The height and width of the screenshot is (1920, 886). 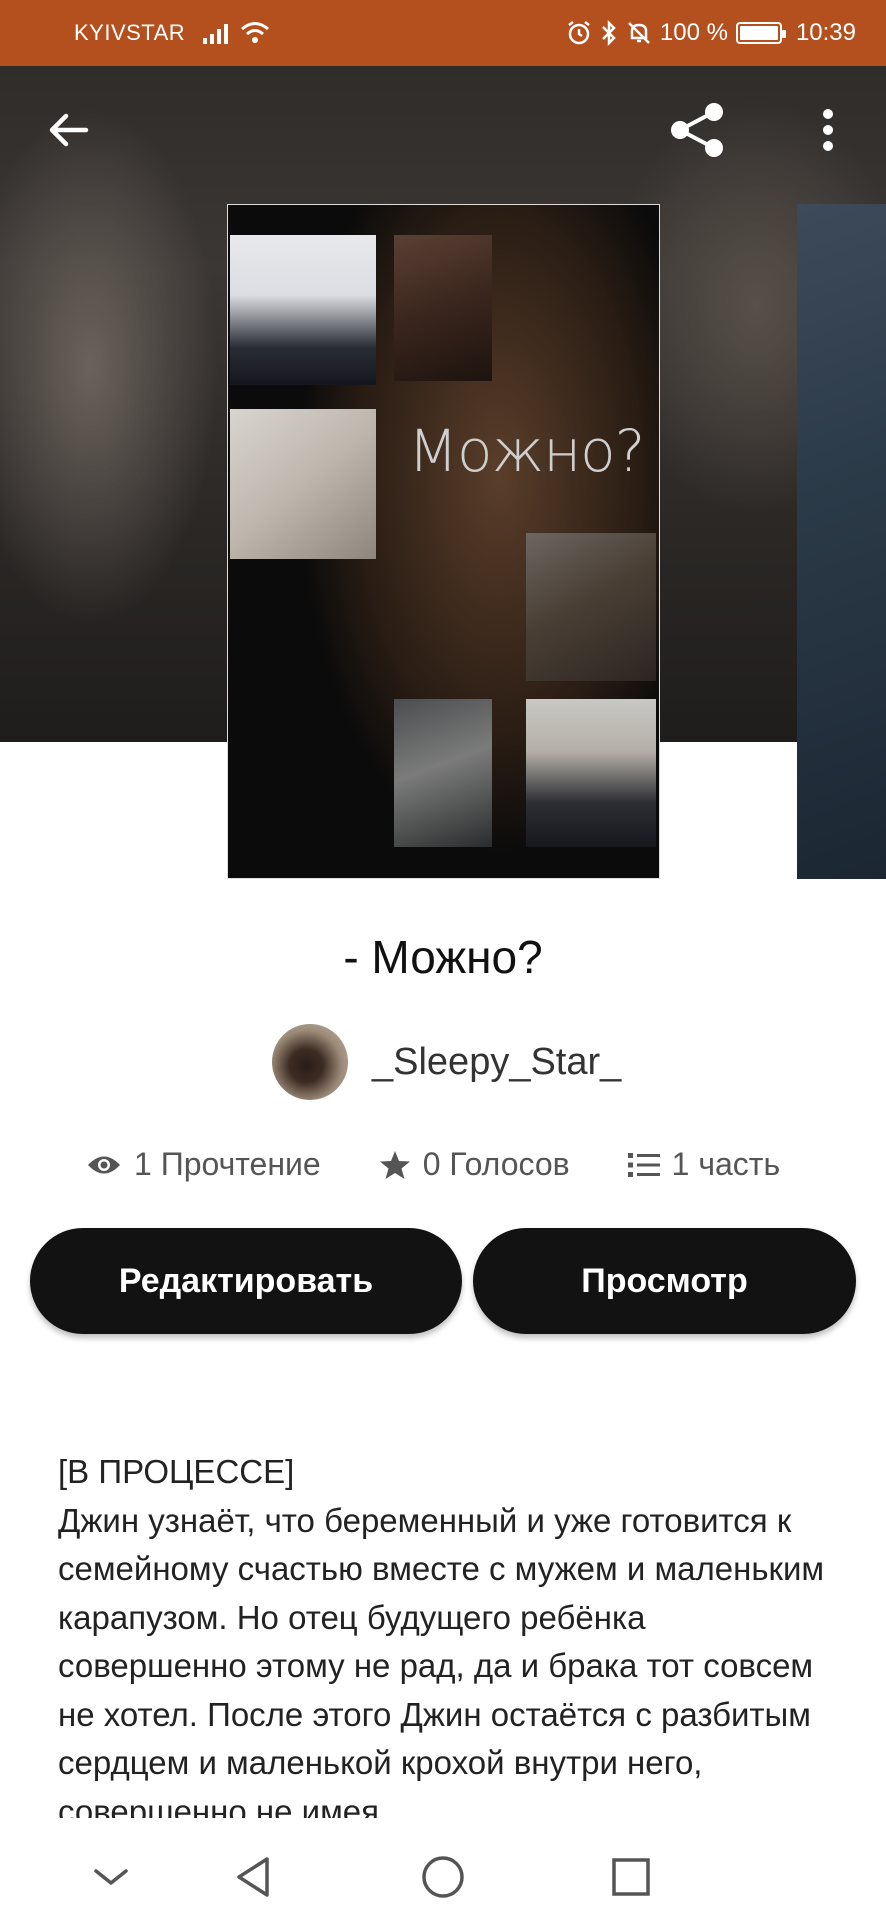 I want to click on back-arrow-icon, so click(x=69, y=130).